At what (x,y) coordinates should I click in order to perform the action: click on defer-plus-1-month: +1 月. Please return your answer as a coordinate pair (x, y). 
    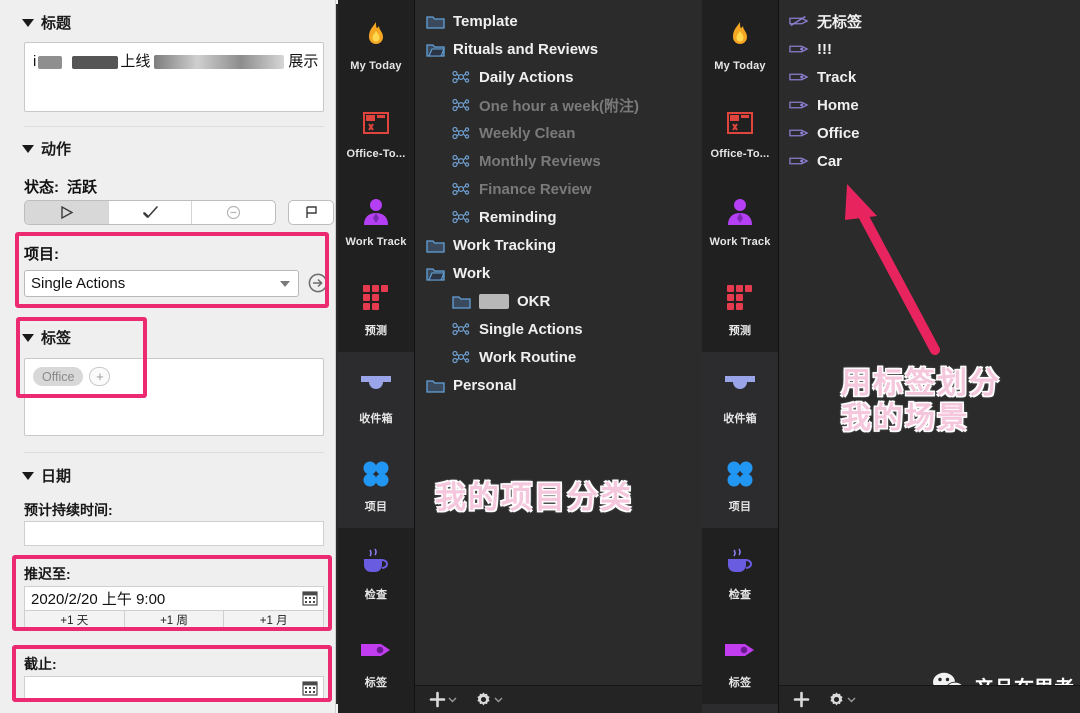
    Looking at the image, I should click on (273, 620).